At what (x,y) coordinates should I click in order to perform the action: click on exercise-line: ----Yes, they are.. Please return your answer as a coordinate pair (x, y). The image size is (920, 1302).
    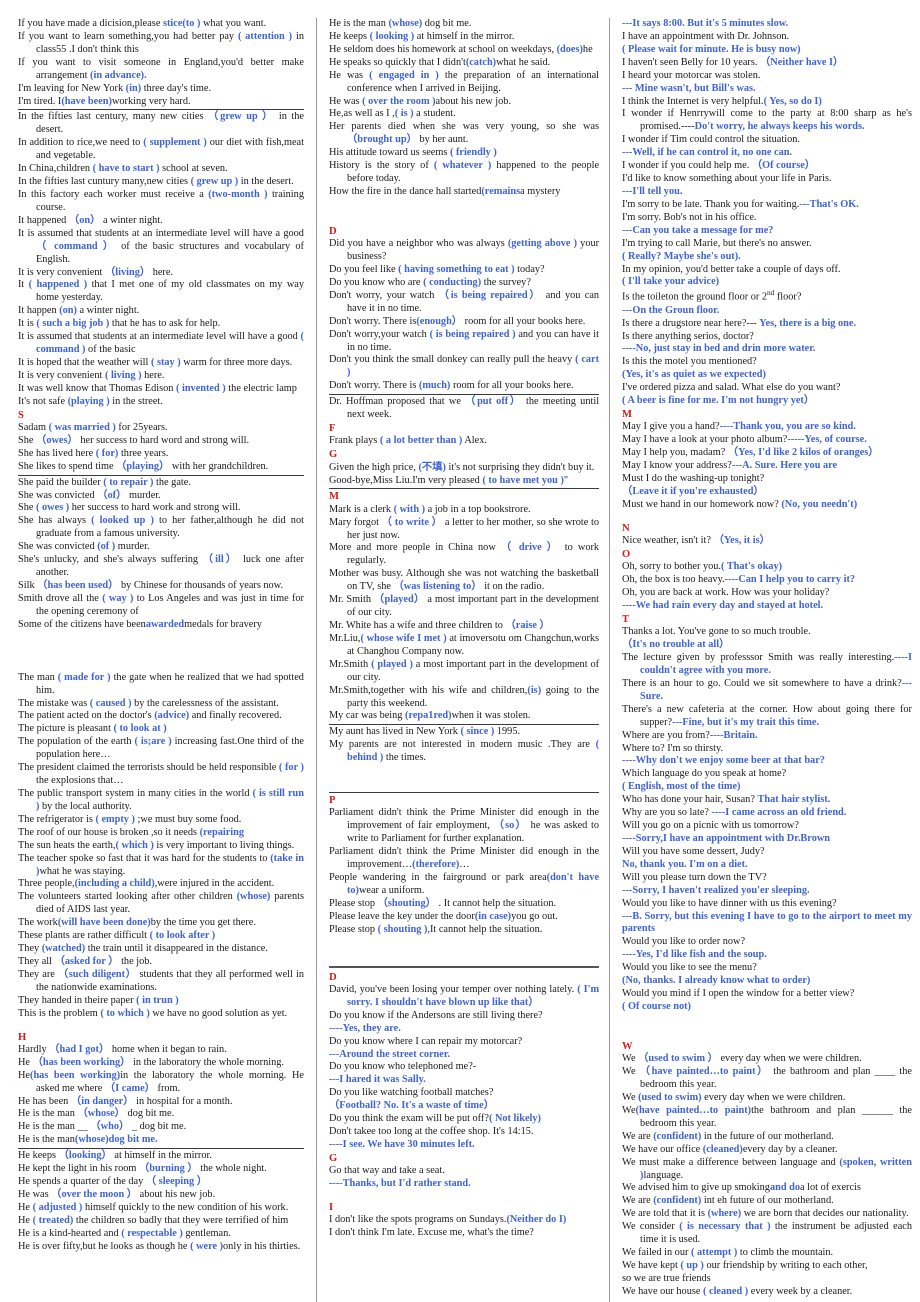
    Looking at the image, I should click on (364, 1028).